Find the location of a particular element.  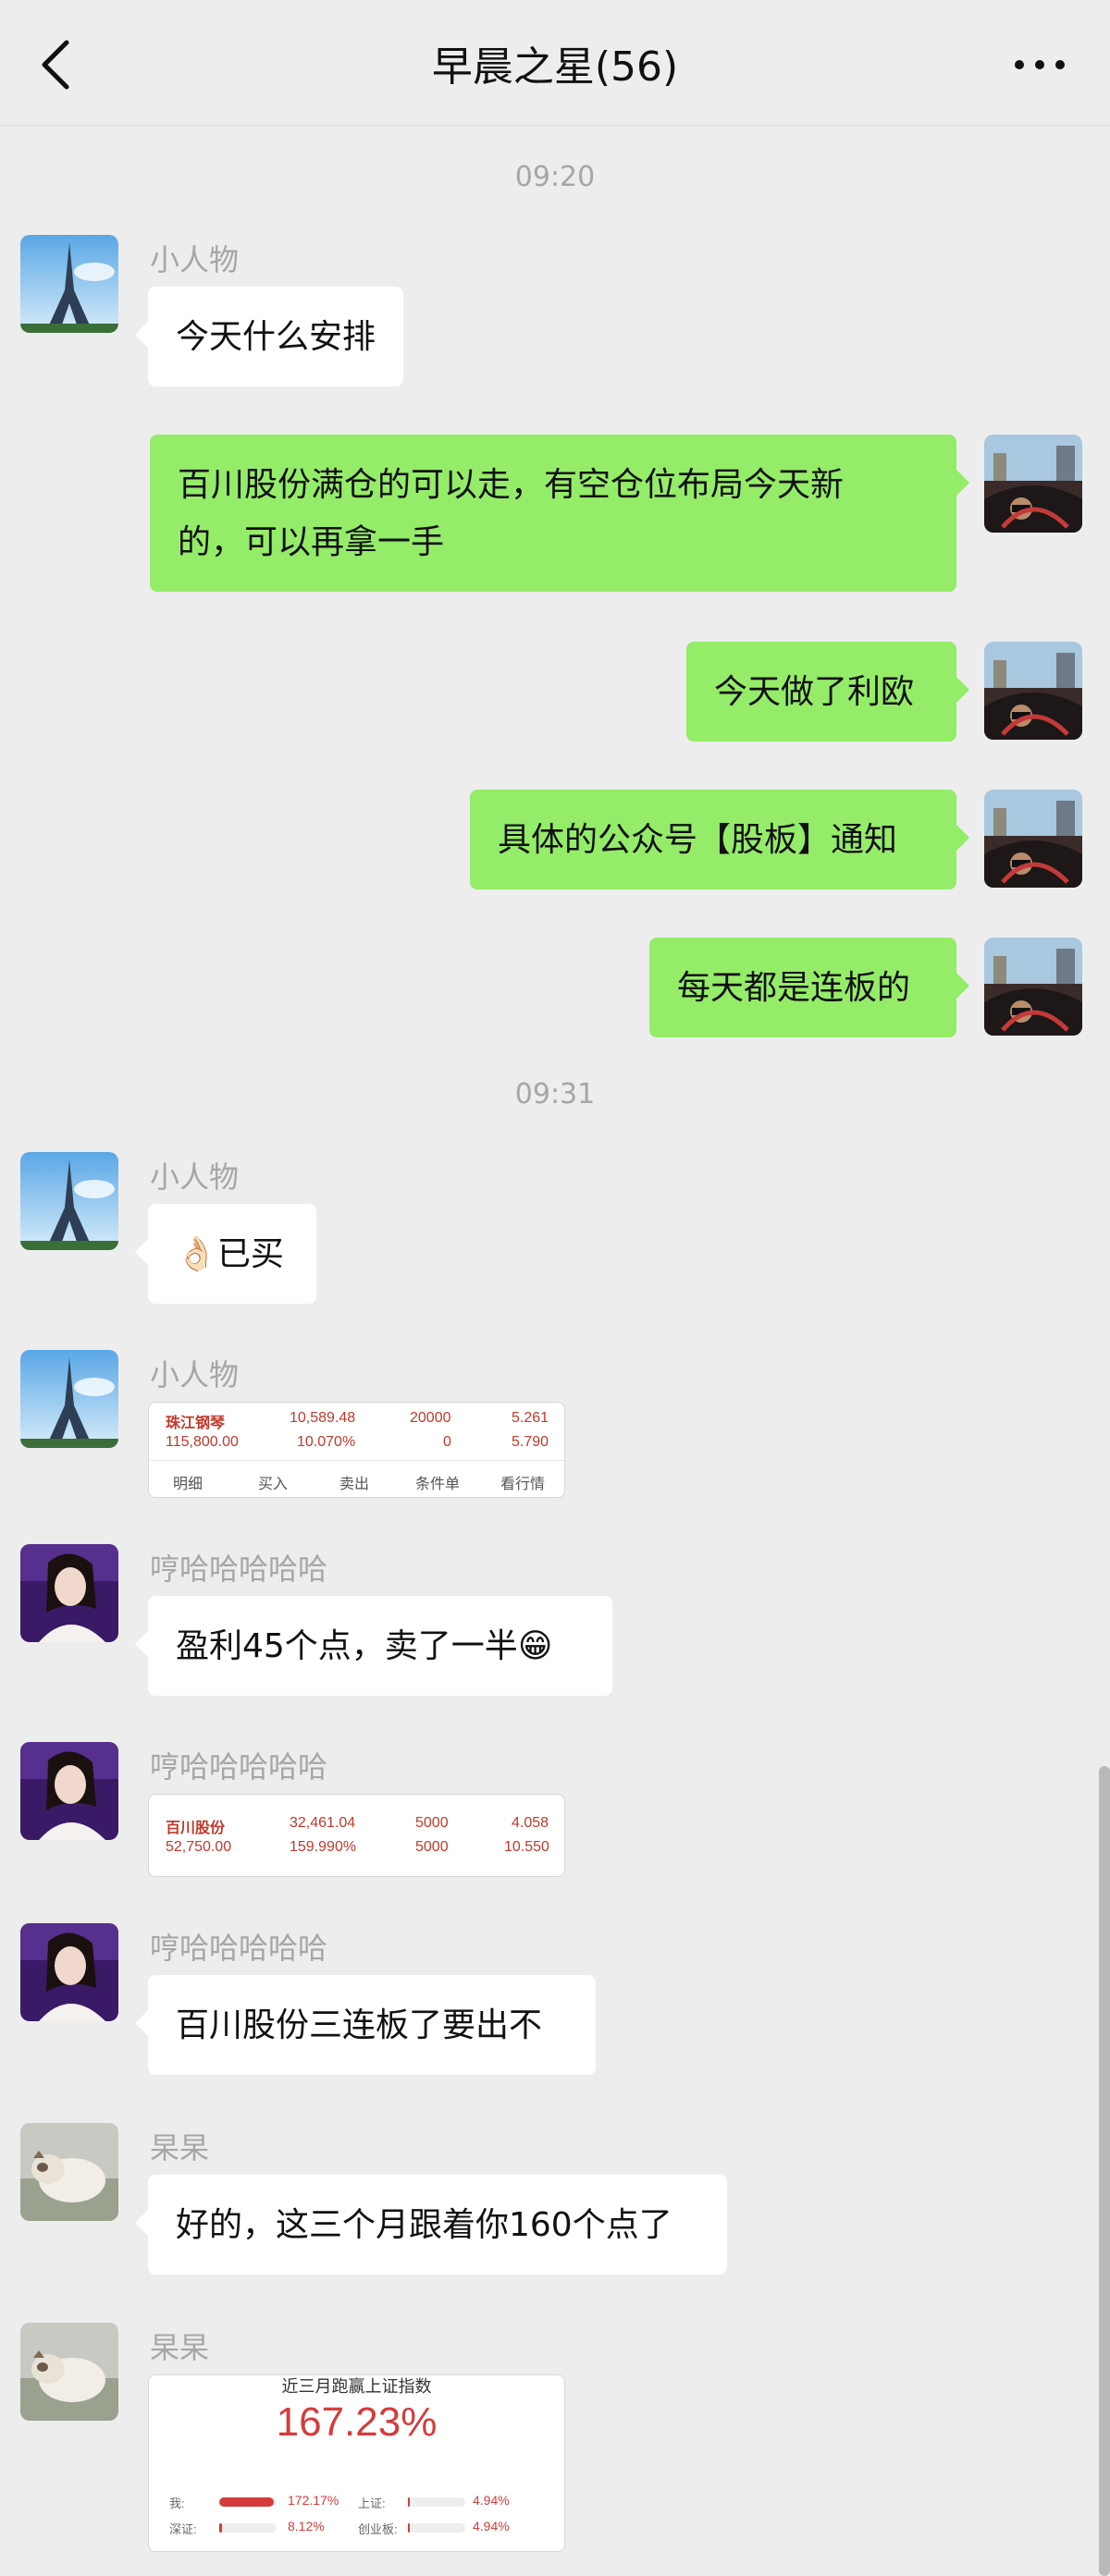

stock-value: 20000 is located at coordinates (431, 1418).